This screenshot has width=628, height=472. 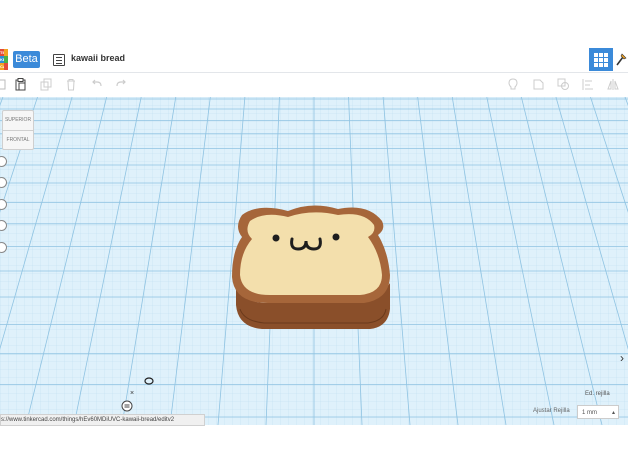 I want to click on snap-grid-select: 1 mm ▴, so click(x=598, y=412).